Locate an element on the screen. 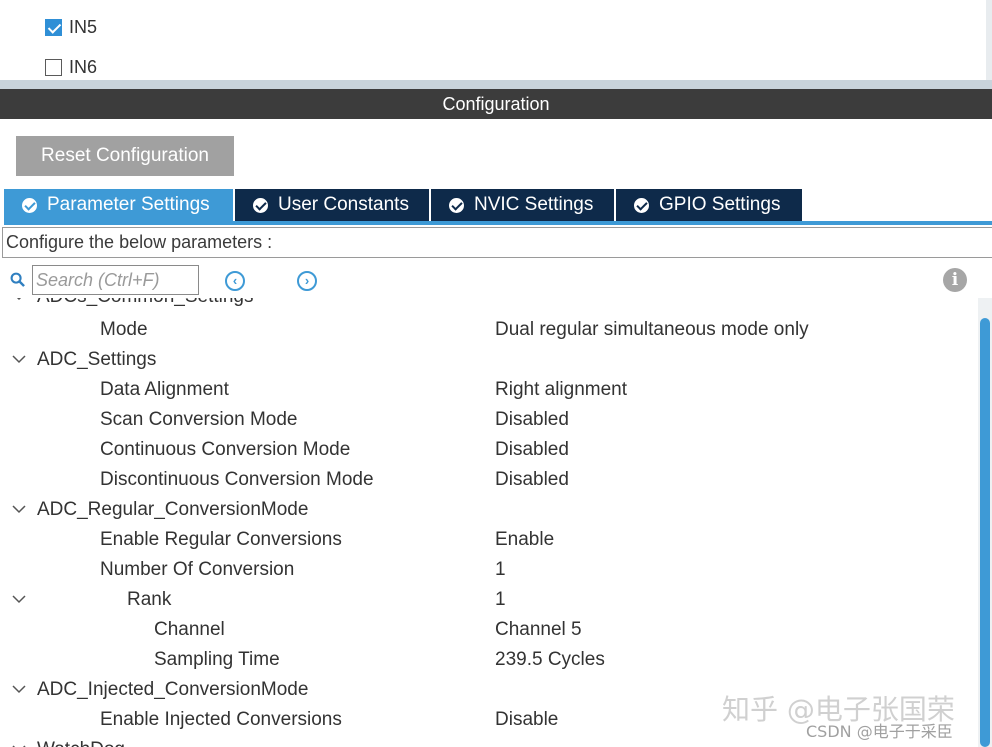  param-value: Dual regular simultaneous mode only is located at coordinates (652, 330).